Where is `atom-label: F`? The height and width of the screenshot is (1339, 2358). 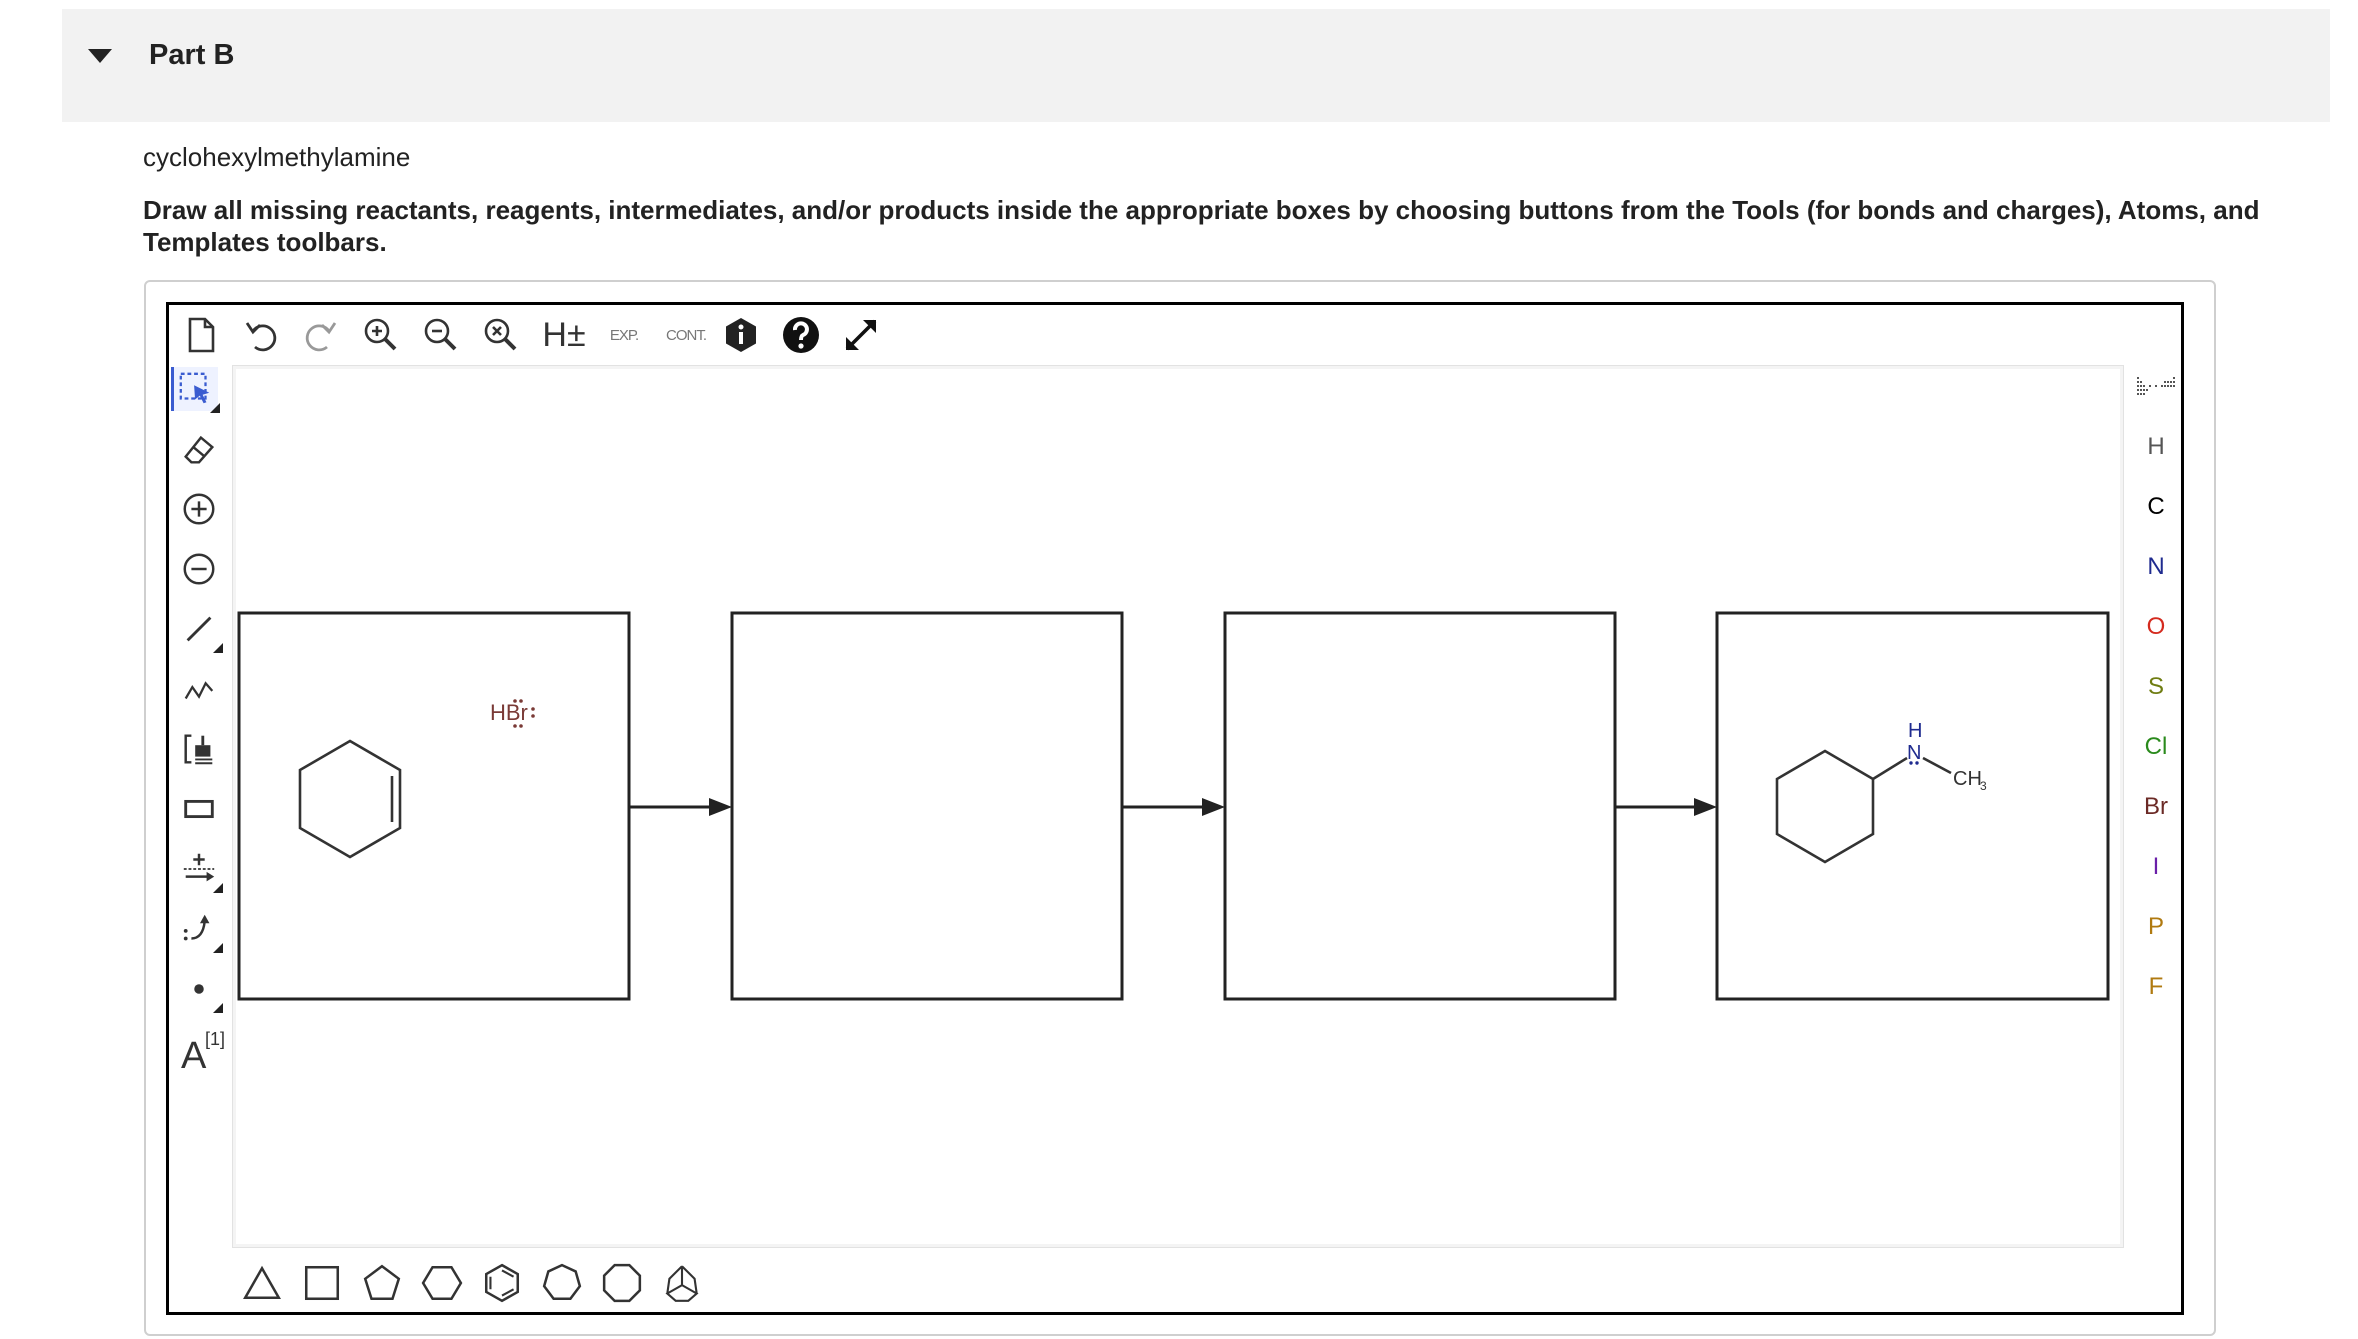 atom-label: F is located at coordinates (2156, 986).